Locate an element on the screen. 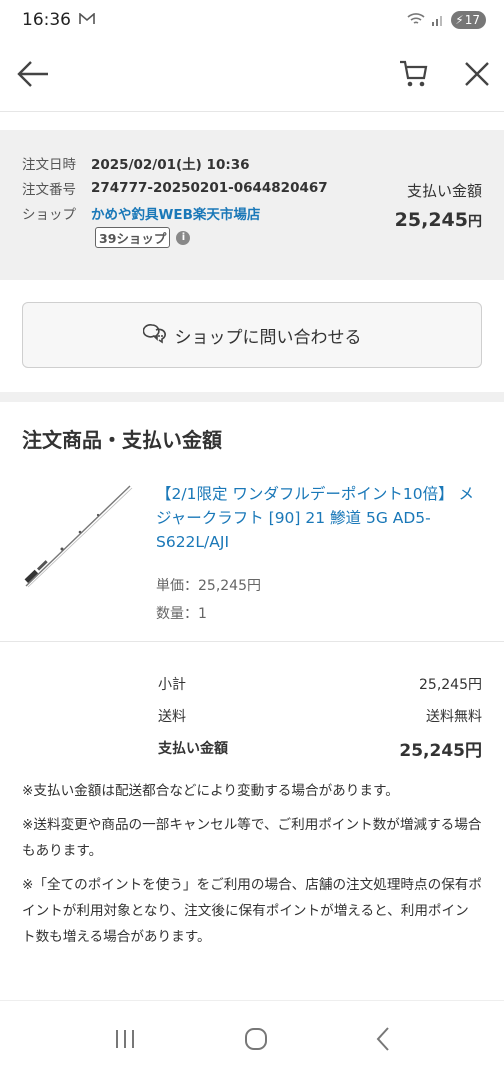 The image size is (504, 1080). product-quantity: 数量：1 is located at coordinates (181, 614).